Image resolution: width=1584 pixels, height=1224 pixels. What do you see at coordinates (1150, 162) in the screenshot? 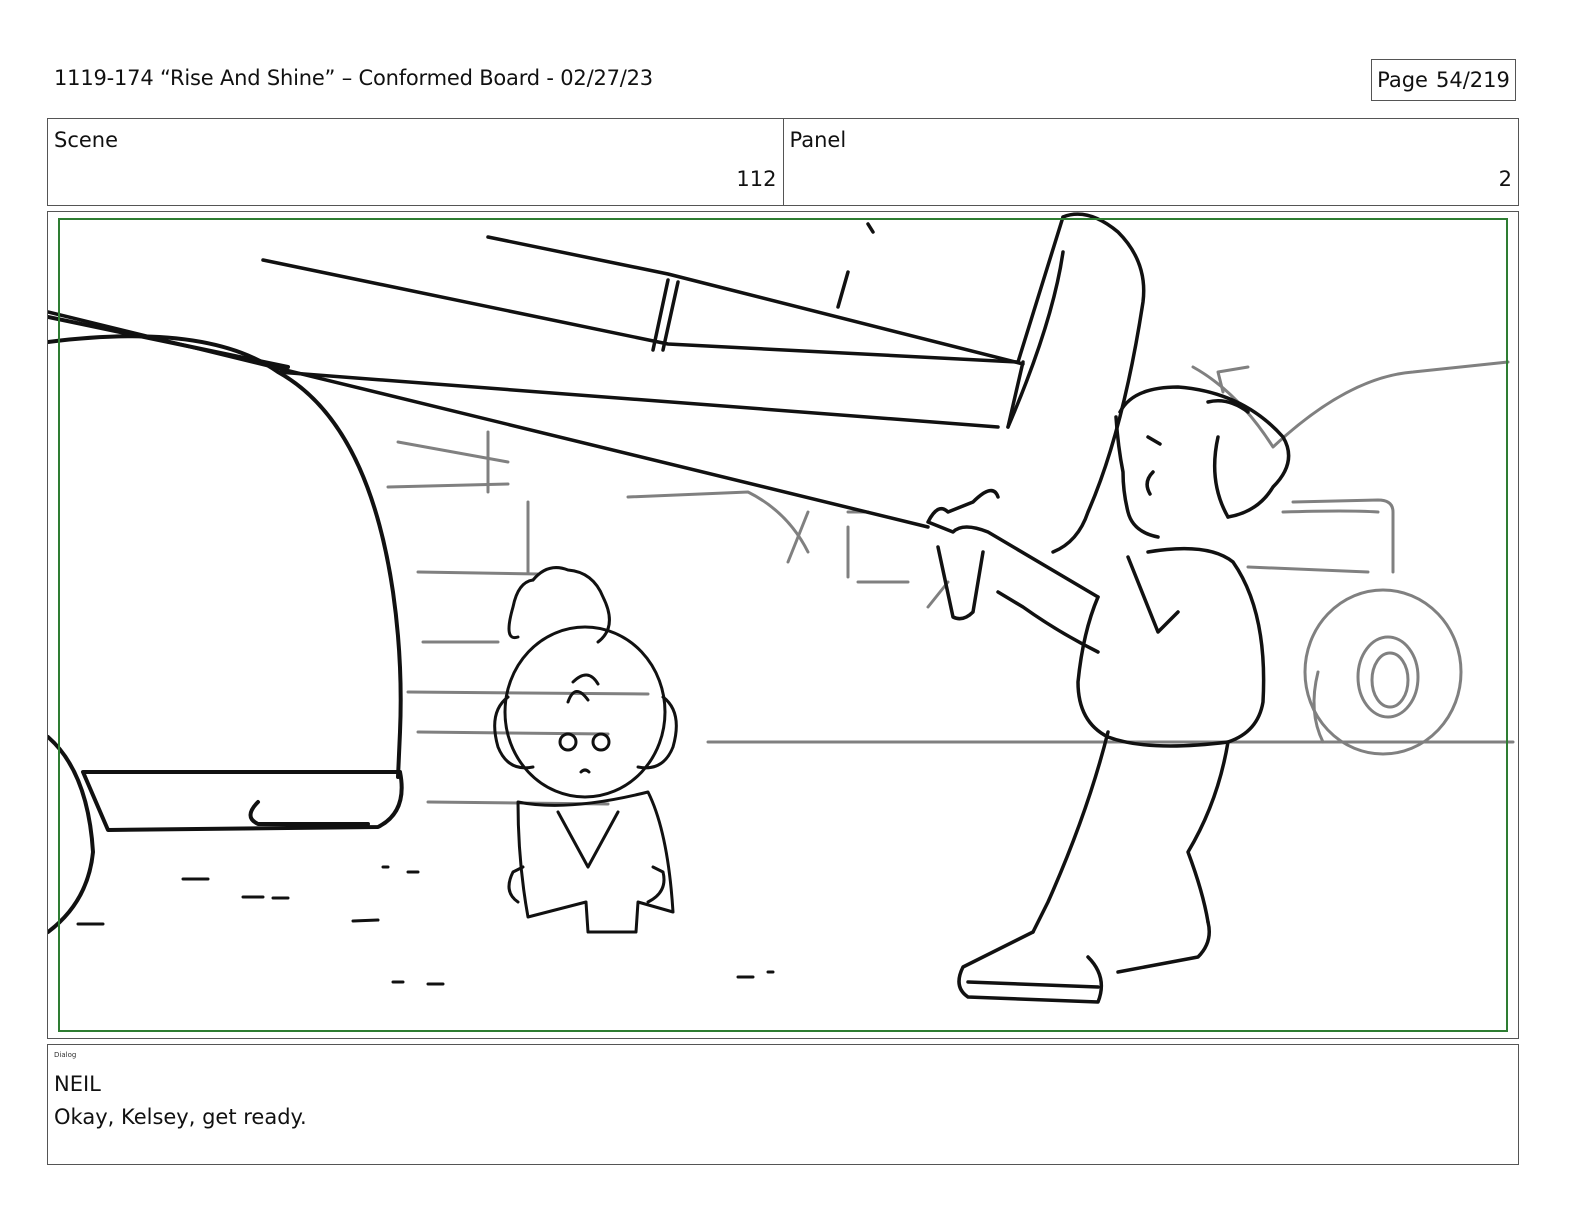
I see `panel-cell: Panel 2` at bounding box center [1150, 162].